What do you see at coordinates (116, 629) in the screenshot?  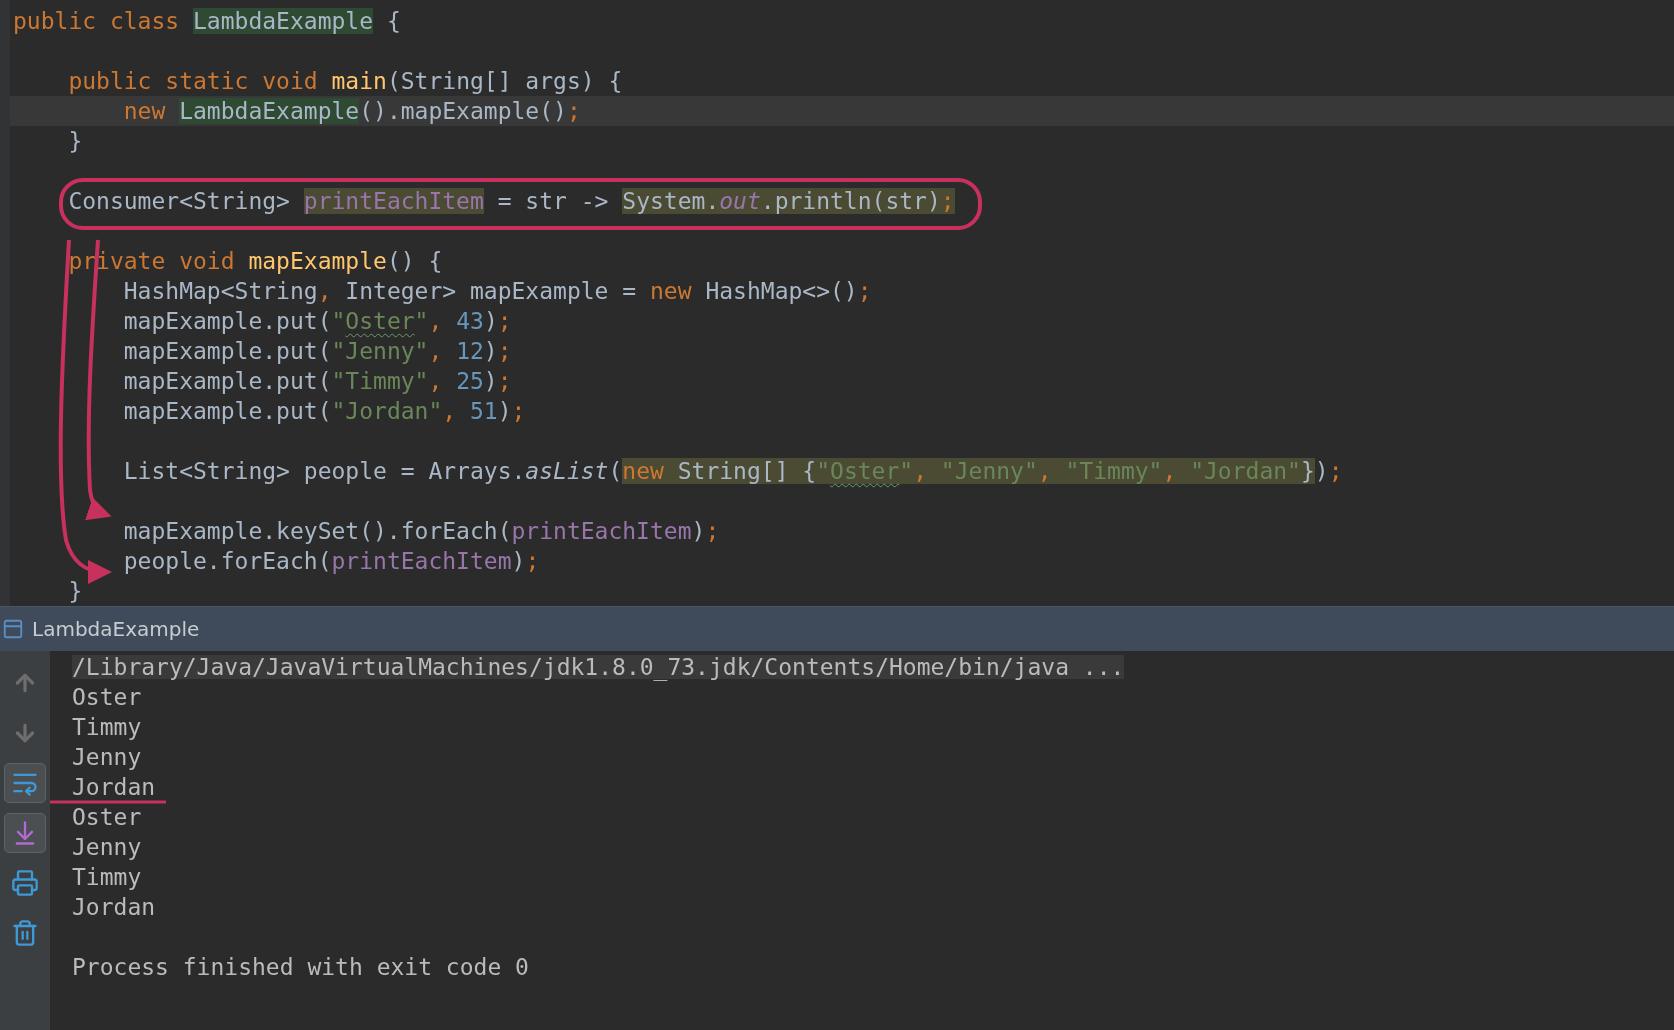 I see `panel-title: LambdaExample` at bounding box center [116, 629].